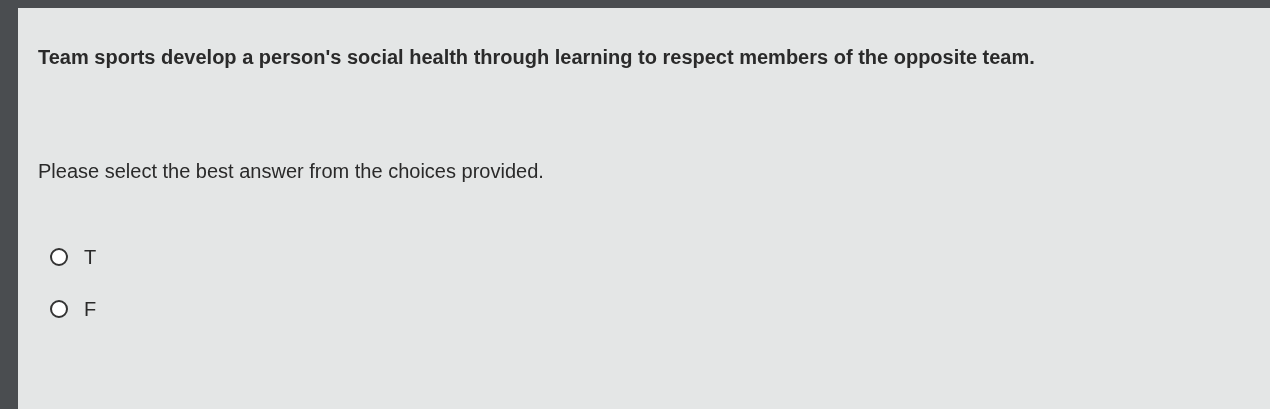 Image resolution: width=1270 pixels, height=409 pixels. What do you see at coordinates (291, 171) in the screenshot?
I see `instruction-text: Please select the best answer from the choices provided.` at bounding box center [291, 171].